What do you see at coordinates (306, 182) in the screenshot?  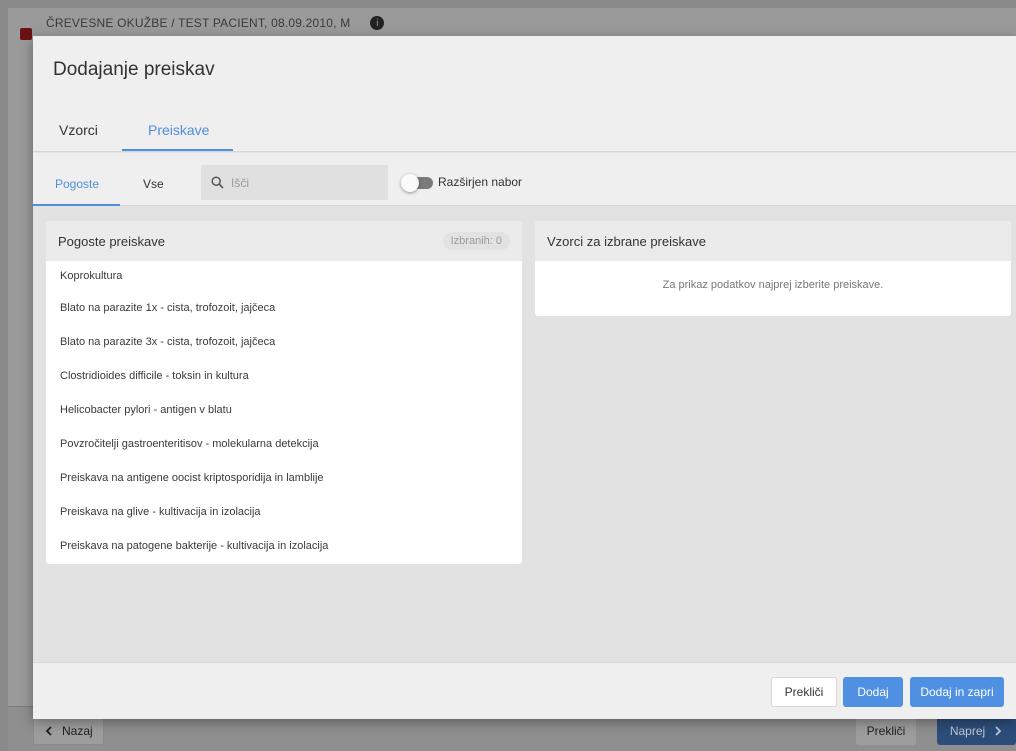 I see `search-input` at bounding box center [306, 182].